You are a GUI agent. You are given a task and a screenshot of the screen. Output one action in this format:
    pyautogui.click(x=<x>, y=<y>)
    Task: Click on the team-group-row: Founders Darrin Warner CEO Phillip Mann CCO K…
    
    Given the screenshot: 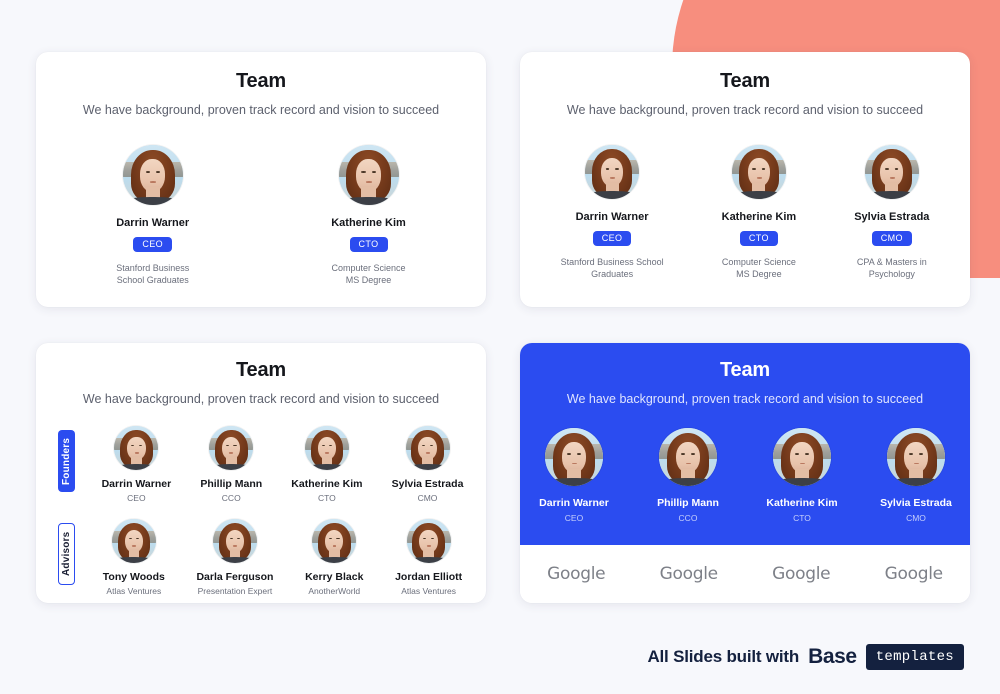 What is the action you would take?
    pyautogui.click(x=261, y=464)
    